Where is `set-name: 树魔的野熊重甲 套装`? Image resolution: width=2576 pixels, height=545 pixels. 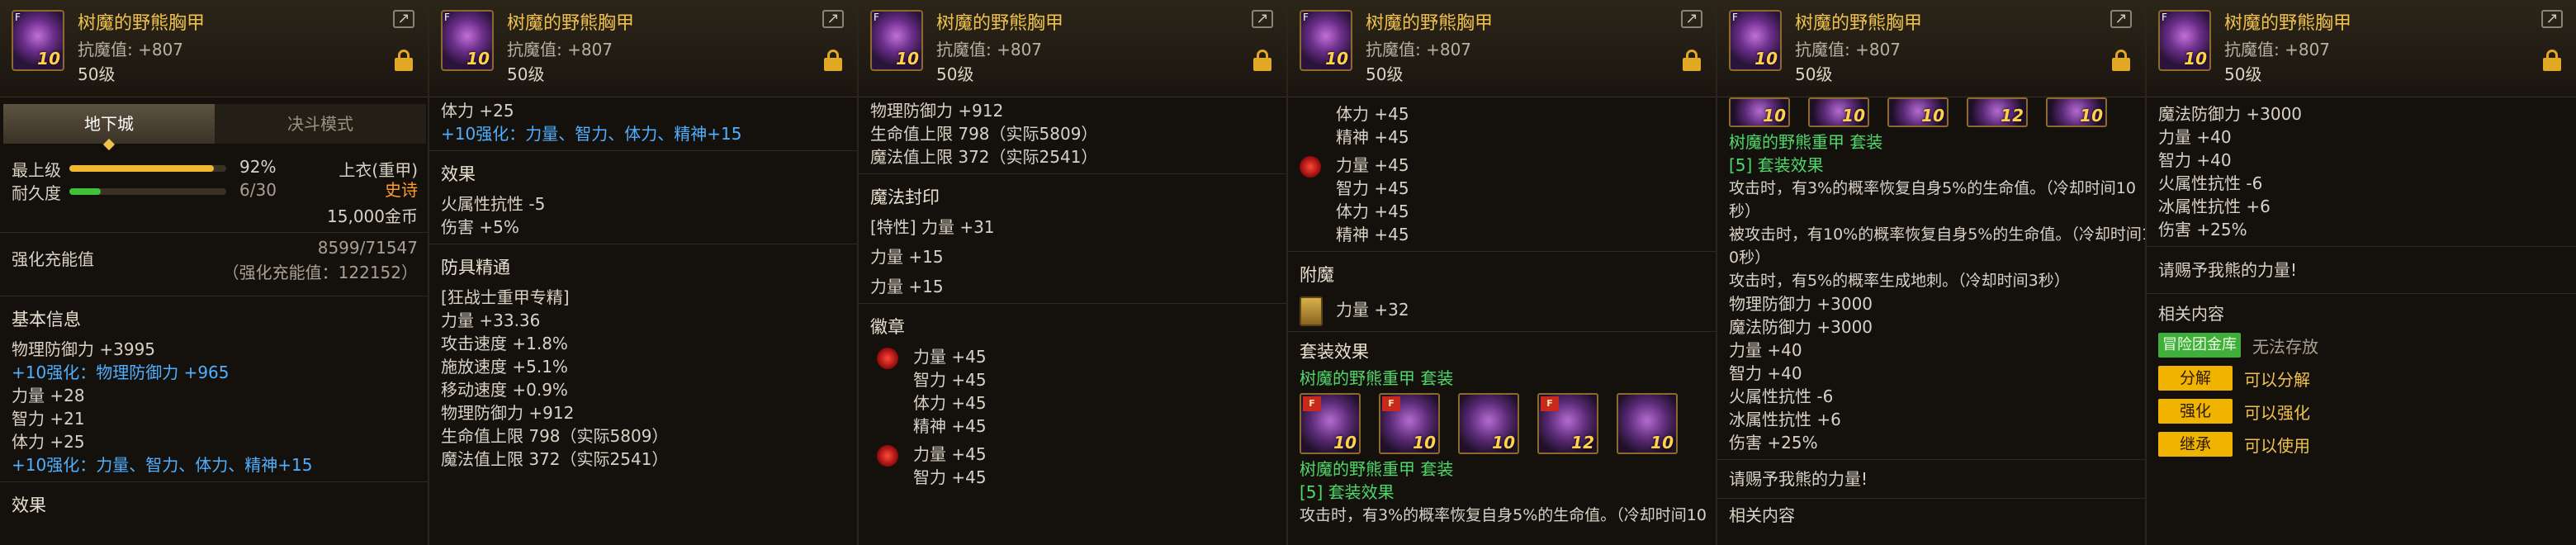 set-name: 树魔的野熊重甲 套装 is located at coordinates (1377, 378).